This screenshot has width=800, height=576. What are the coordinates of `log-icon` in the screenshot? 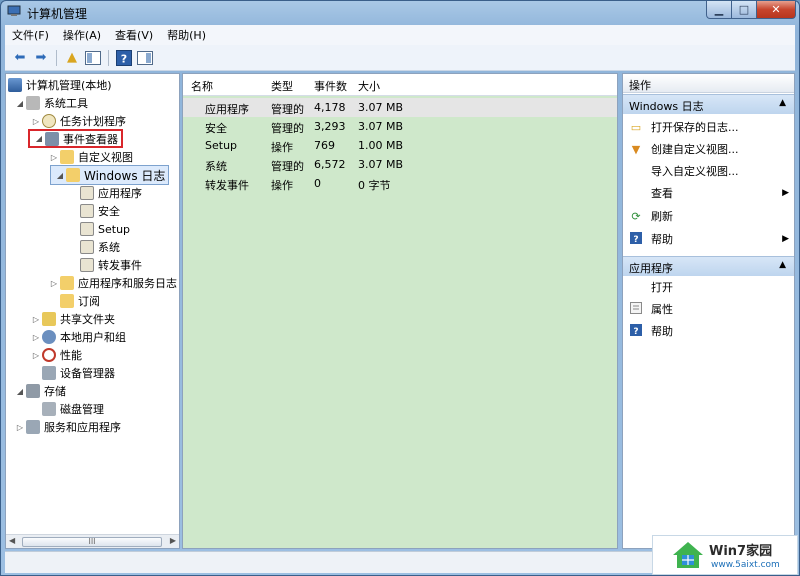 It's located at (87, 229).